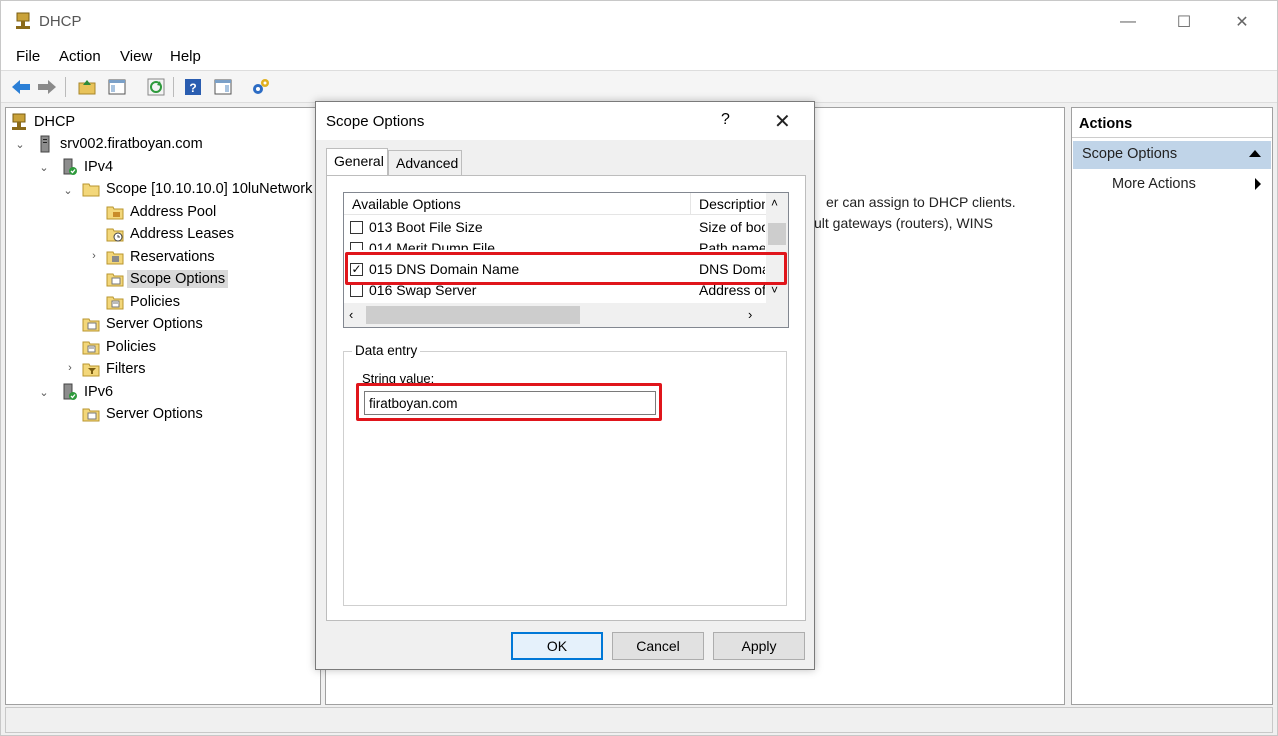  I want to click on vertical-scrollbar: ˄ ˅, so click(777, 248).